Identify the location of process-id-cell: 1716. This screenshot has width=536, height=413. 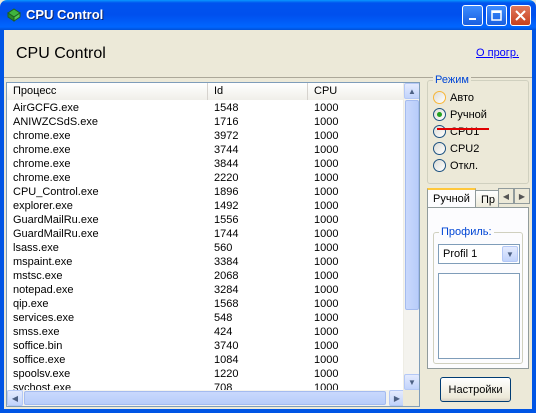
(226, 122).